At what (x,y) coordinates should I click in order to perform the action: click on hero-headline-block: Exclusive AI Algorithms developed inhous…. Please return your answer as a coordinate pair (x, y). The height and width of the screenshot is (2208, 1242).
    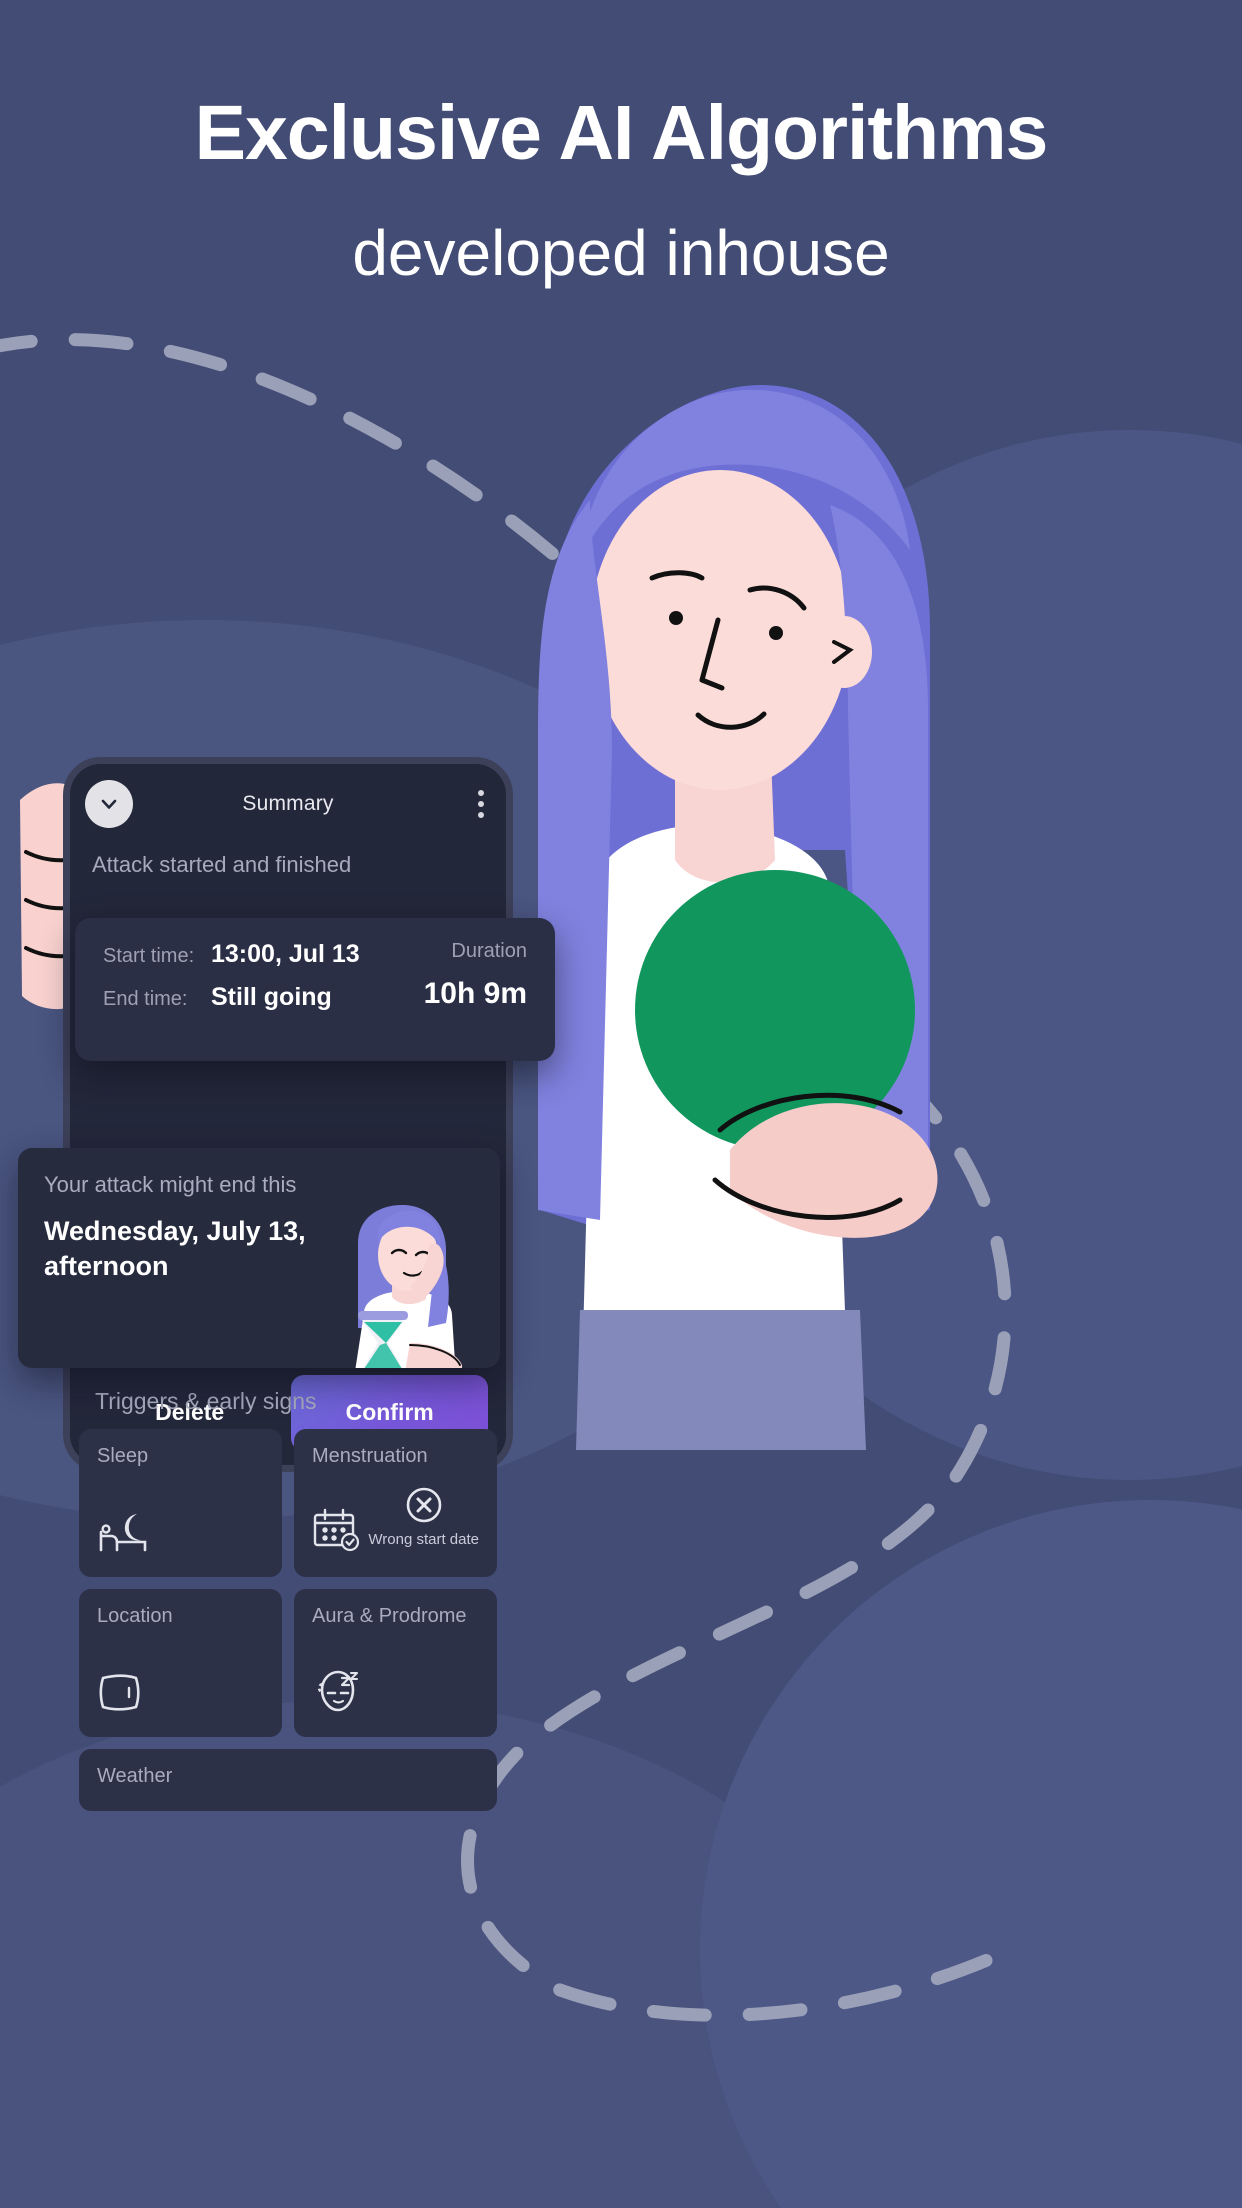
    Looking at the image, I should click on (621, 191).